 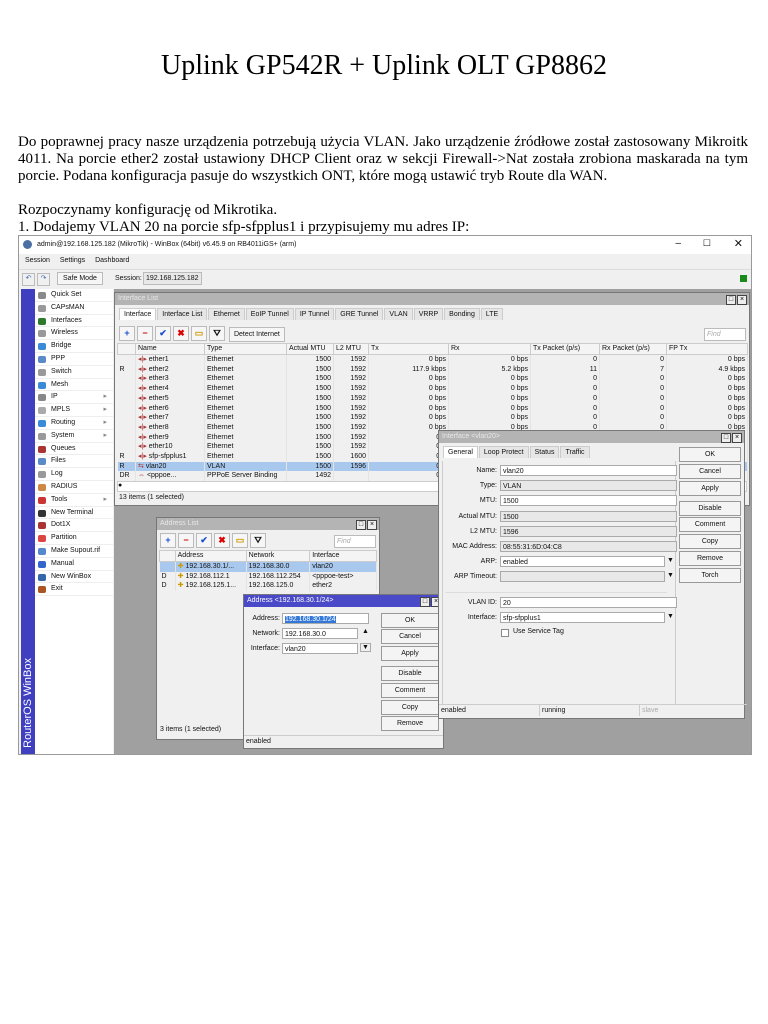 I want to click on remove-button: Remove, so click(x=410, y=723).